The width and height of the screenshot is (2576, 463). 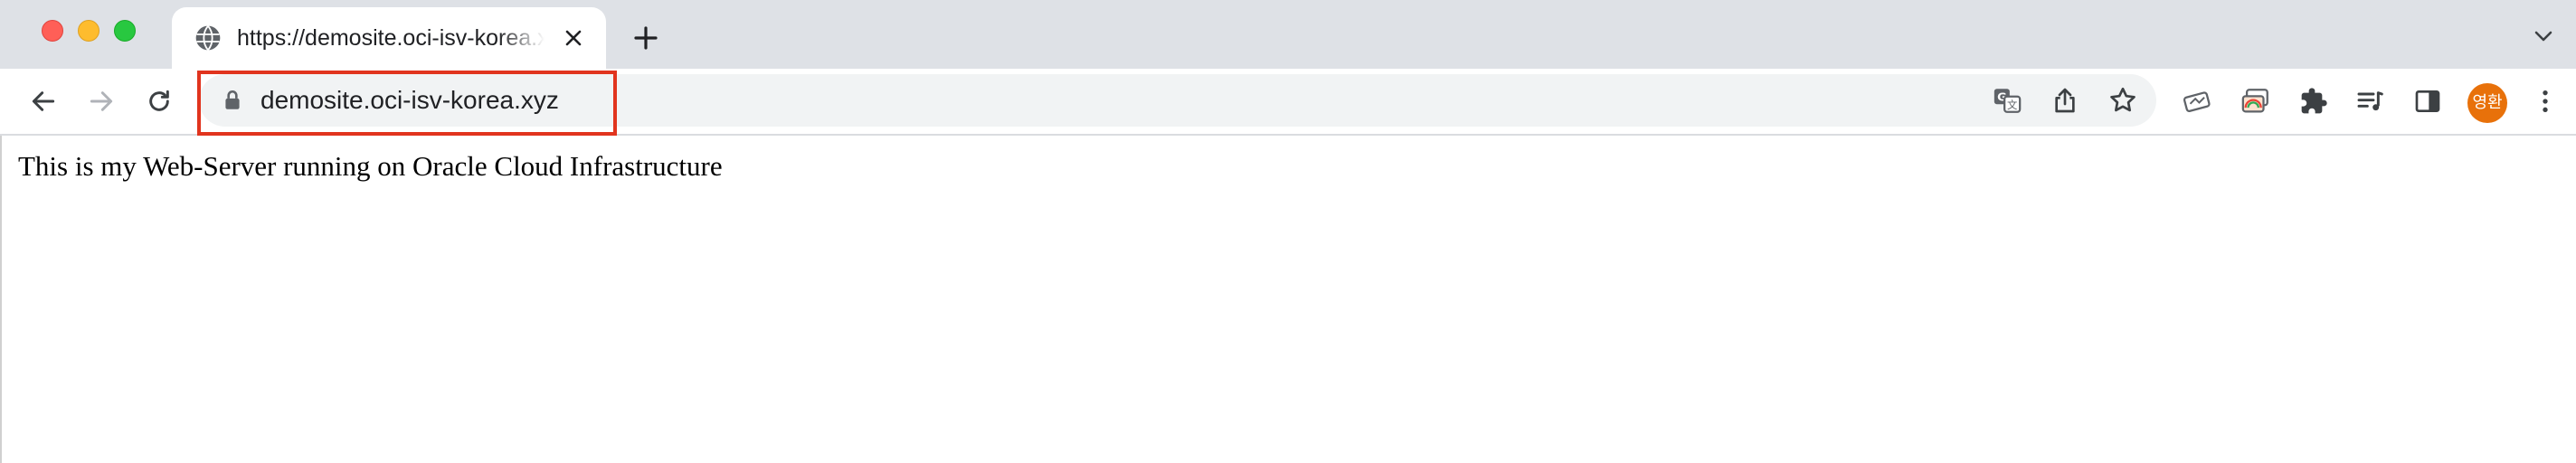 What do you see at coordinates (2198, 101) in the screenshot?
I see `extension-a-icon` at bounding box center [2198, 101].